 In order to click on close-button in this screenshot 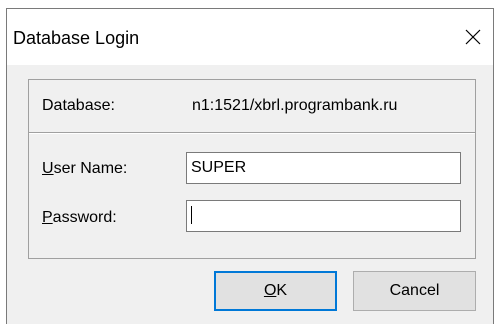, I will do `click(473, 37)`.